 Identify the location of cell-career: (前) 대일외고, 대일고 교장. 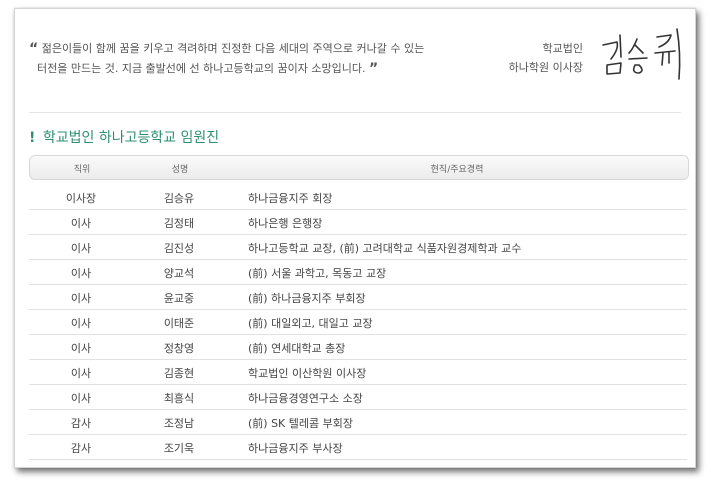
(310, 323).